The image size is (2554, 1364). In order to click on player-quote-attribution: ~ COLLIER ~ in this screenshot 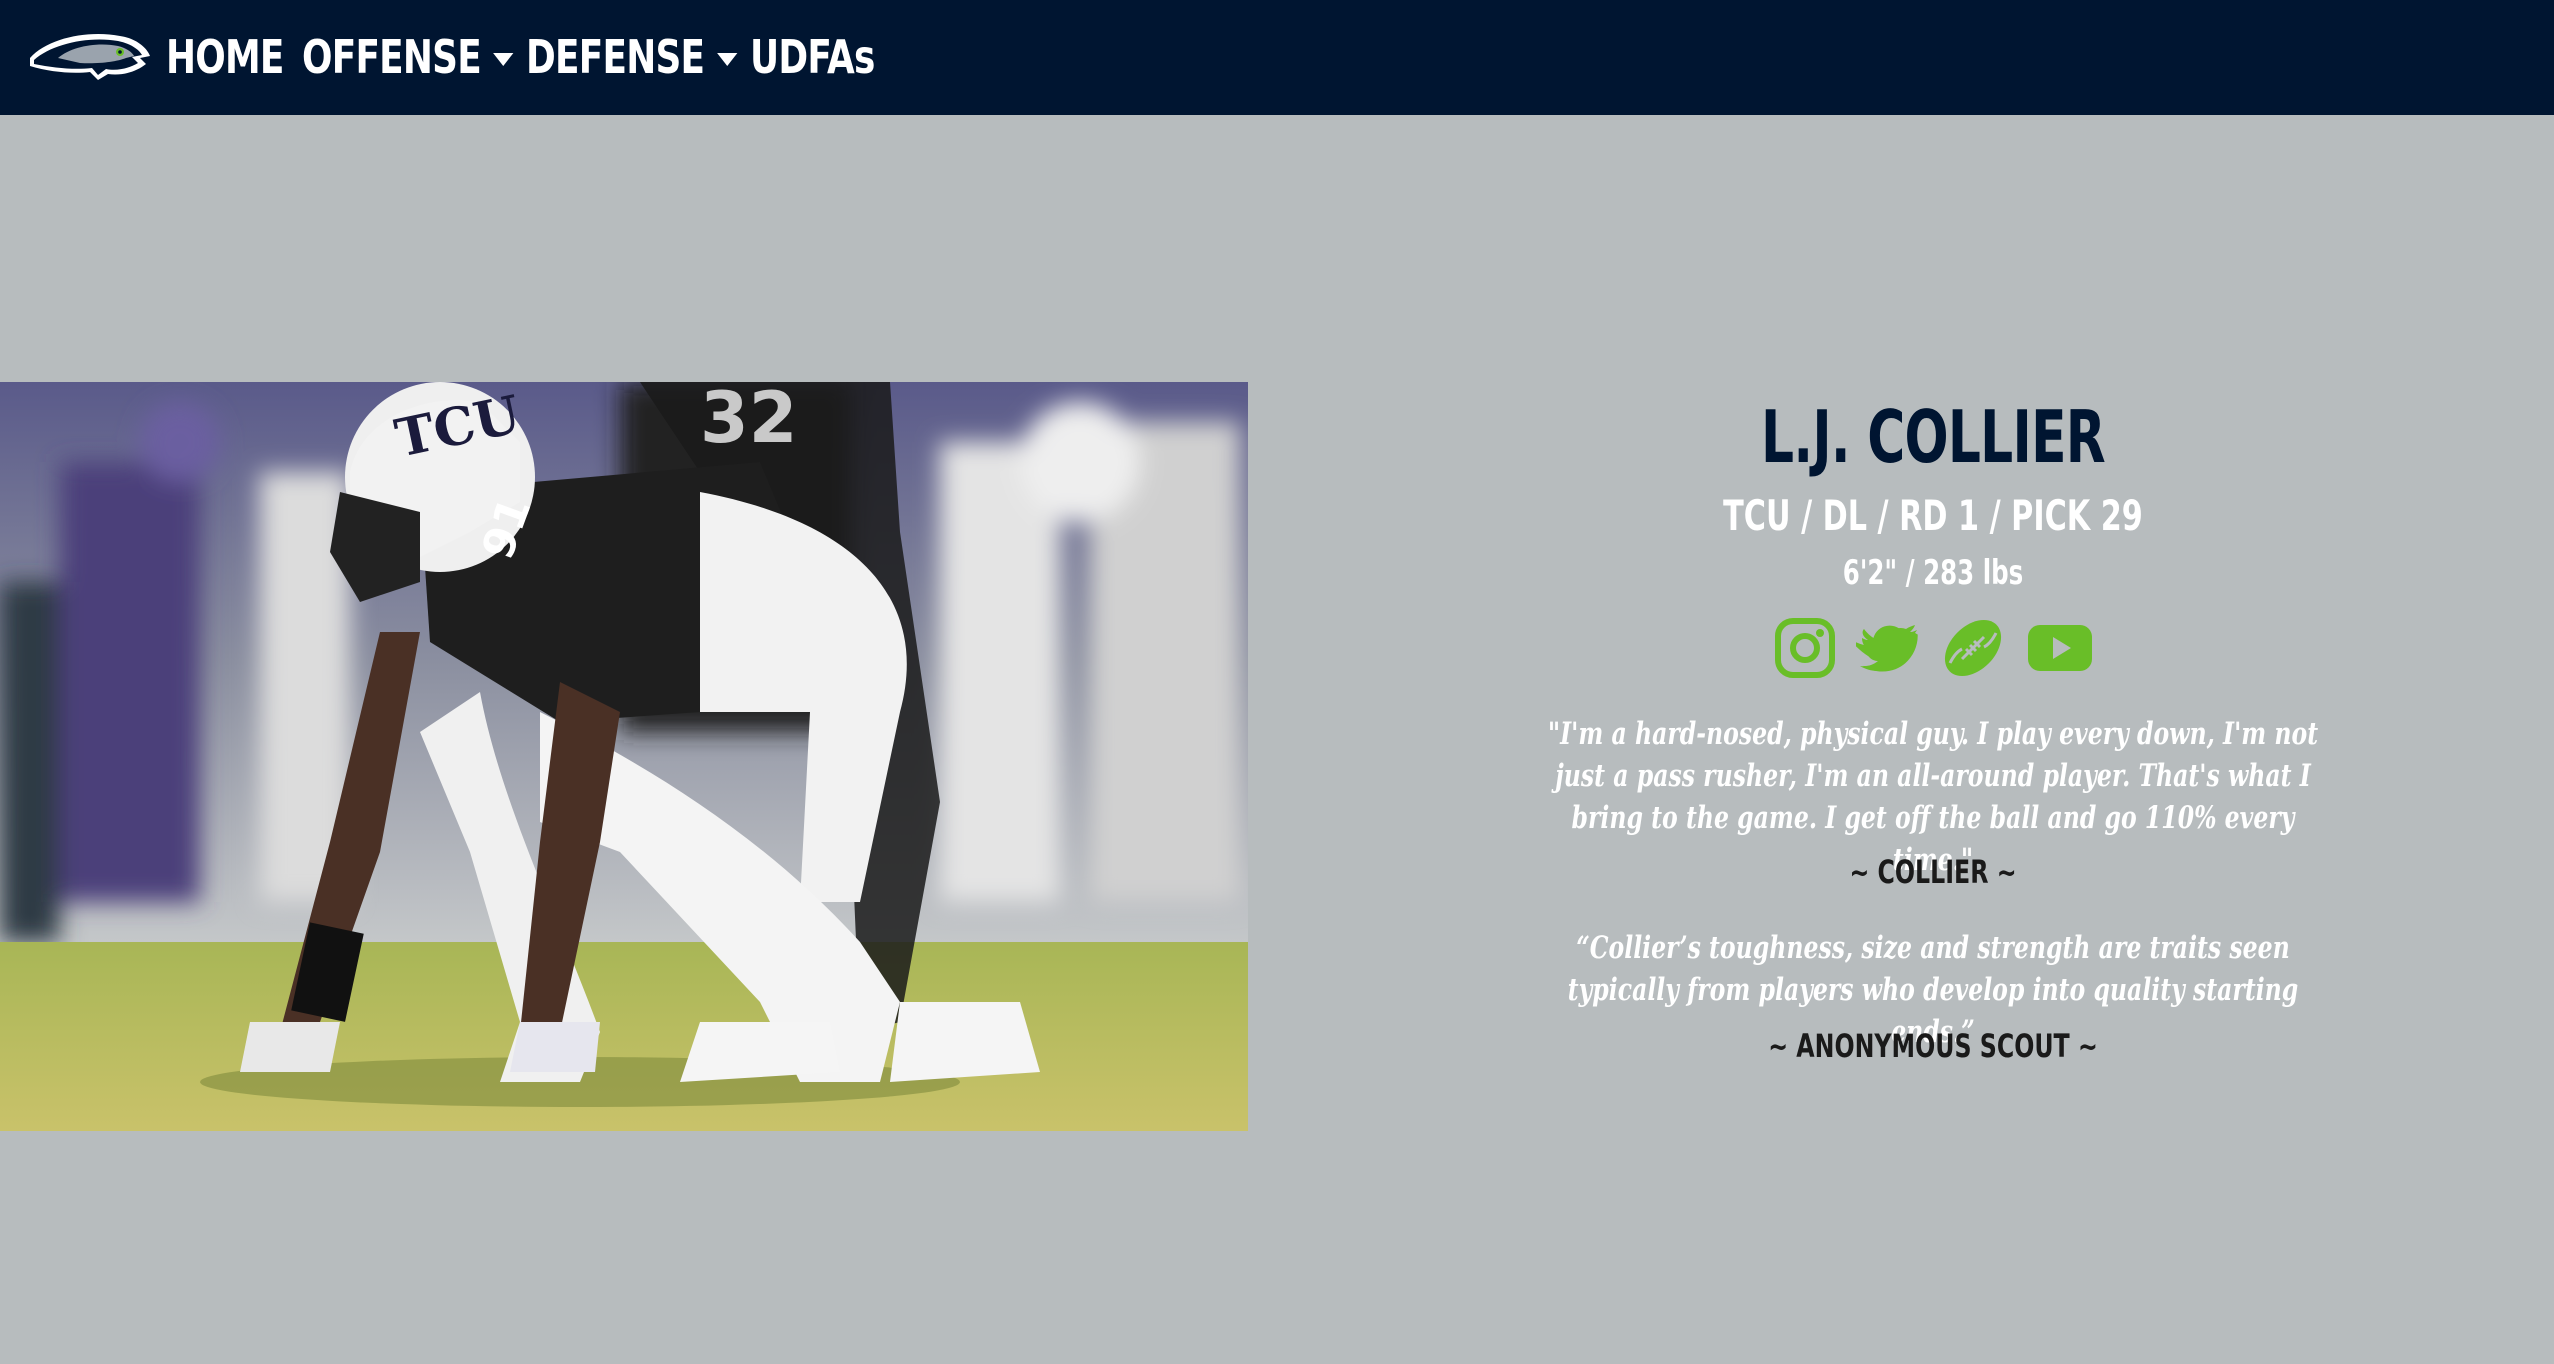, I will do `click(1933, 872)`.